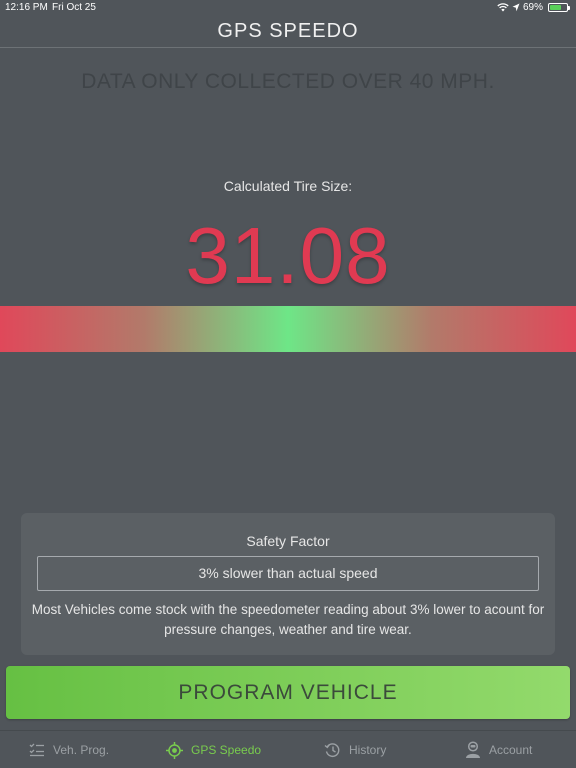 The width and height of the screenshot is (576, 768). I want to click on header-divider, so click(288, 47).